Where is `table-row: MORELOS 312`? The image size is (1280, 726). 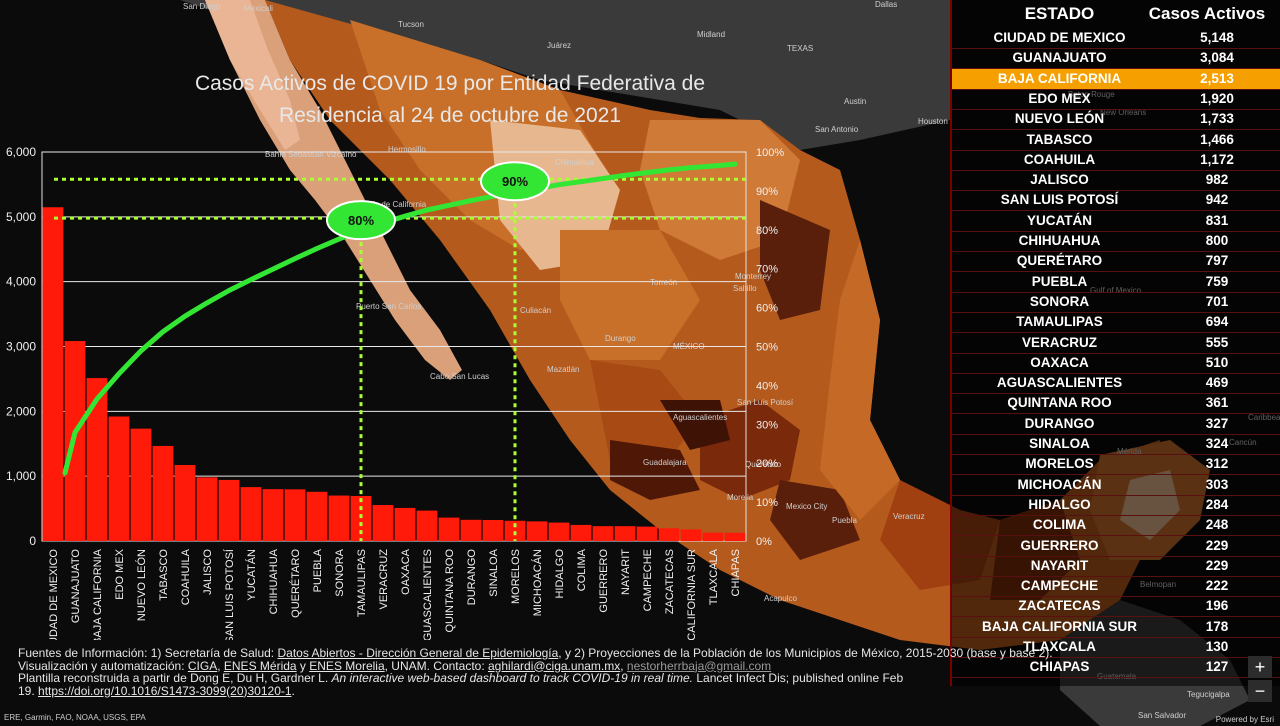 table-row: MORELOS 312 is located at coordinates (1116, 465).